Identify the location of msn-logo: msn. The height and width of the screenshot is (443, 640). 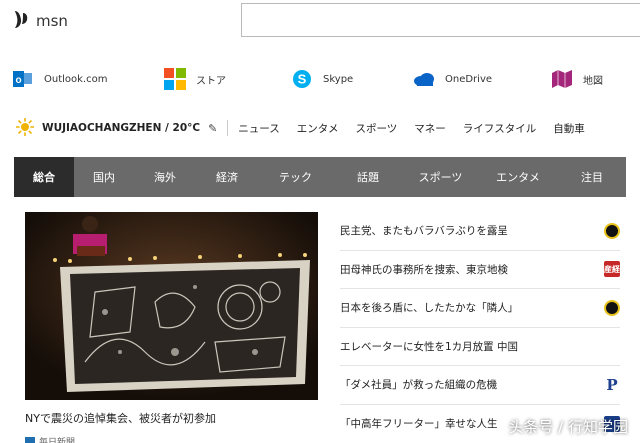
(40, 21).